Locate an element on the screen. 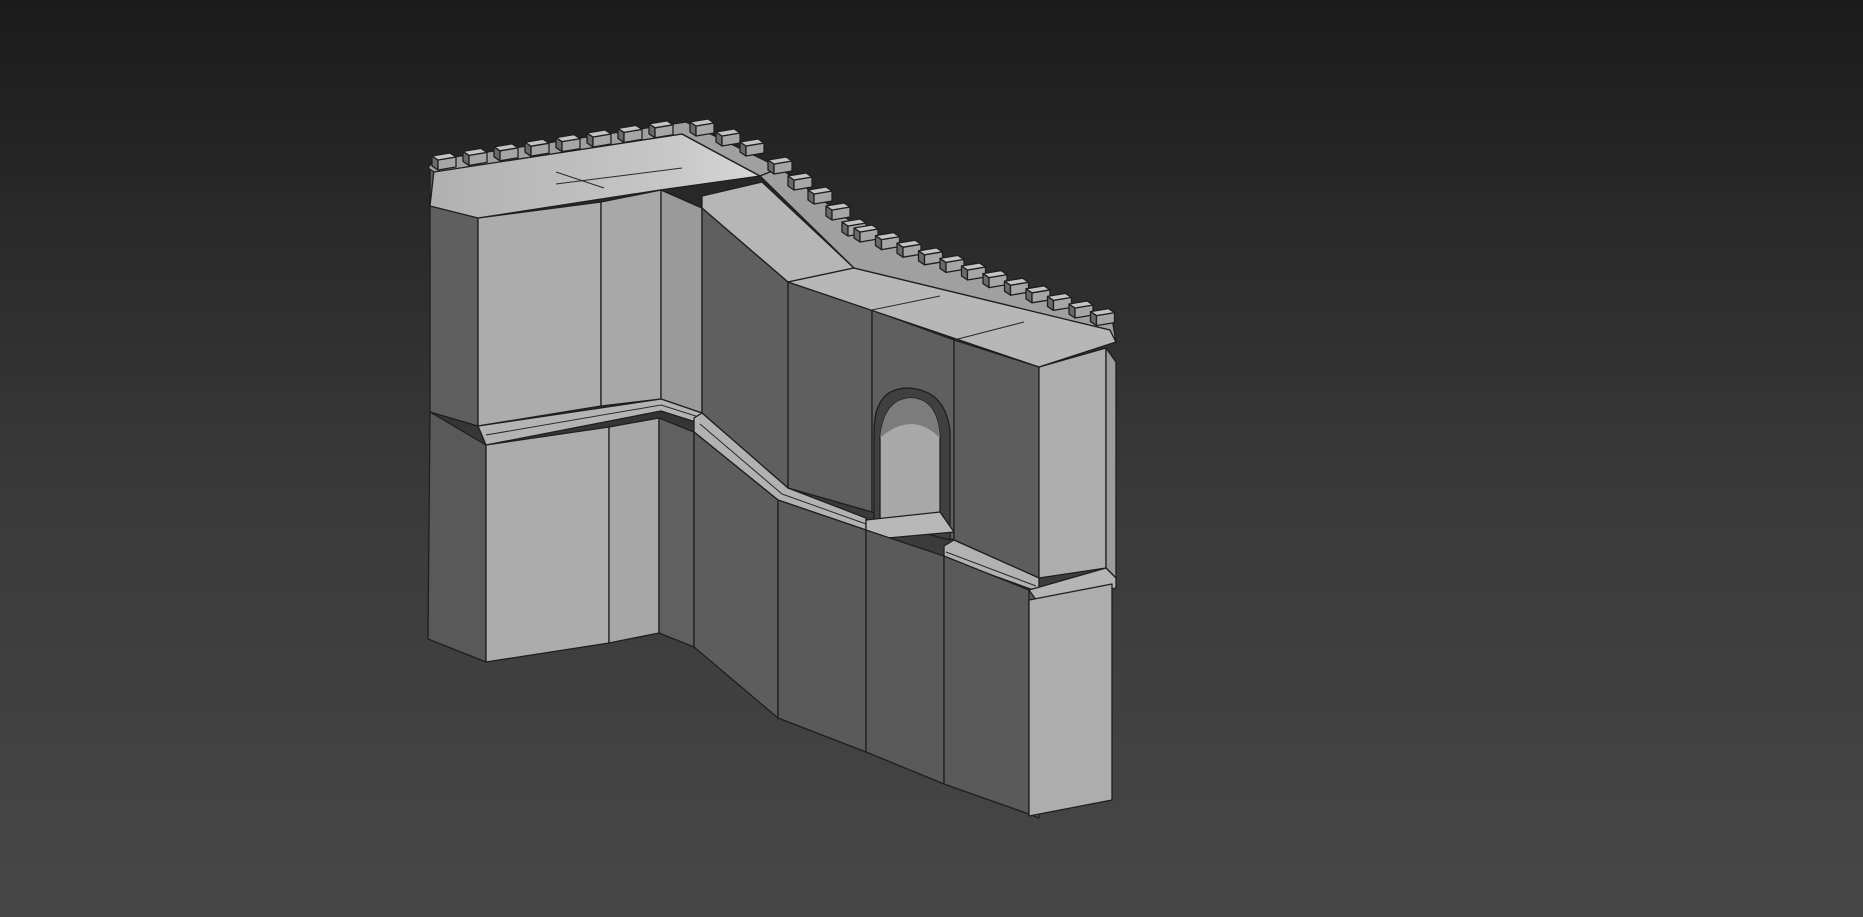 This screenshot has width=1863, height=917. right-wall-lower-face-b is located at coordinates (905, 657).